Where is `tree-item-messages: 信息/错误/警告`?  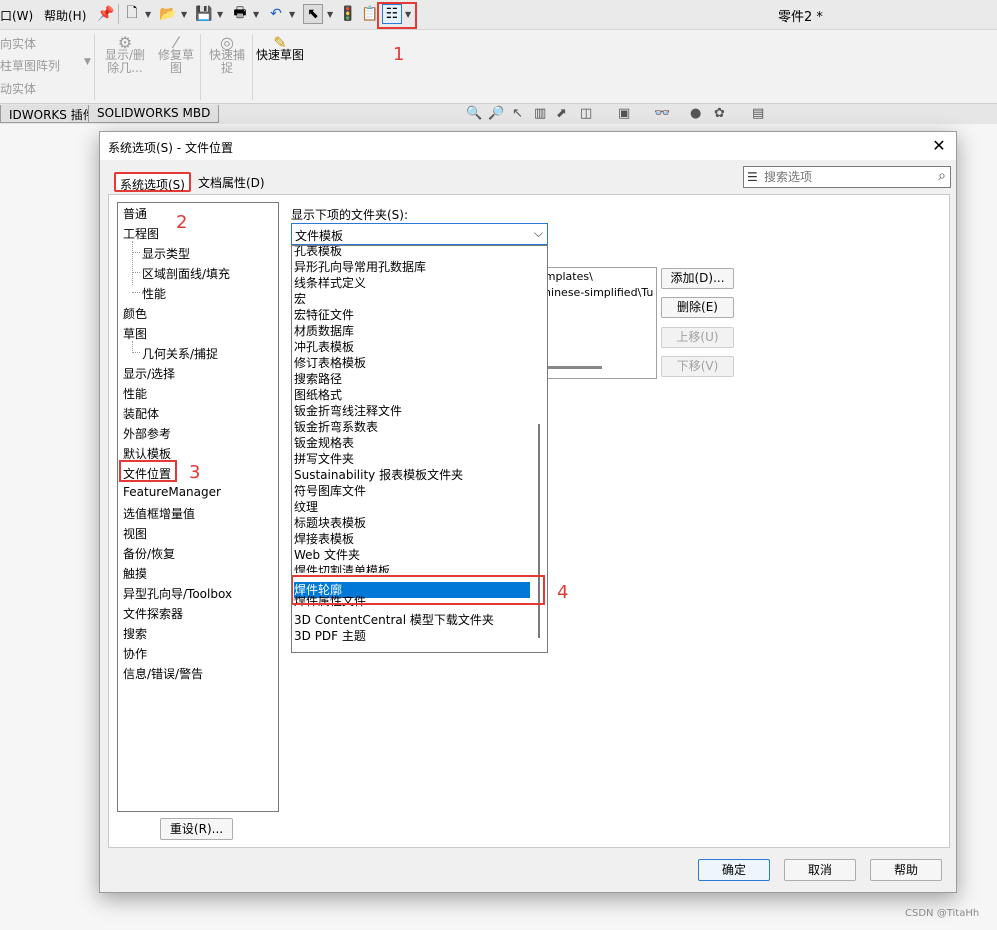
tree-item-messages: 信息/错误/警告 is located at coordinates (163, 673).